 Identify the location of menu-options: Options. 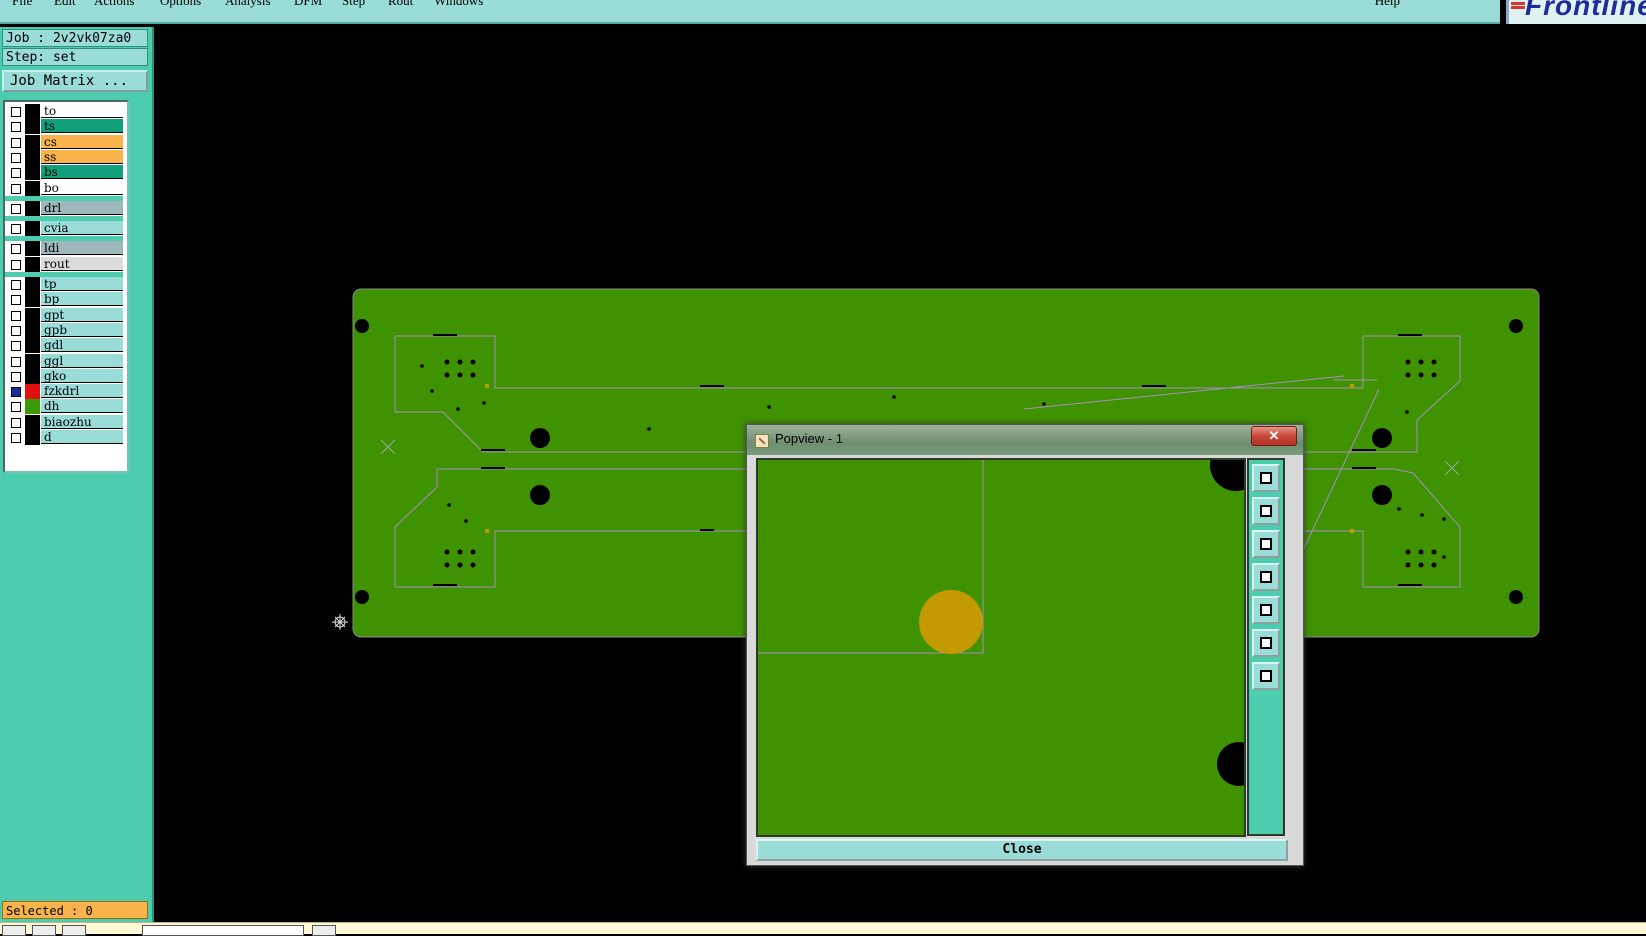
(180, 4).